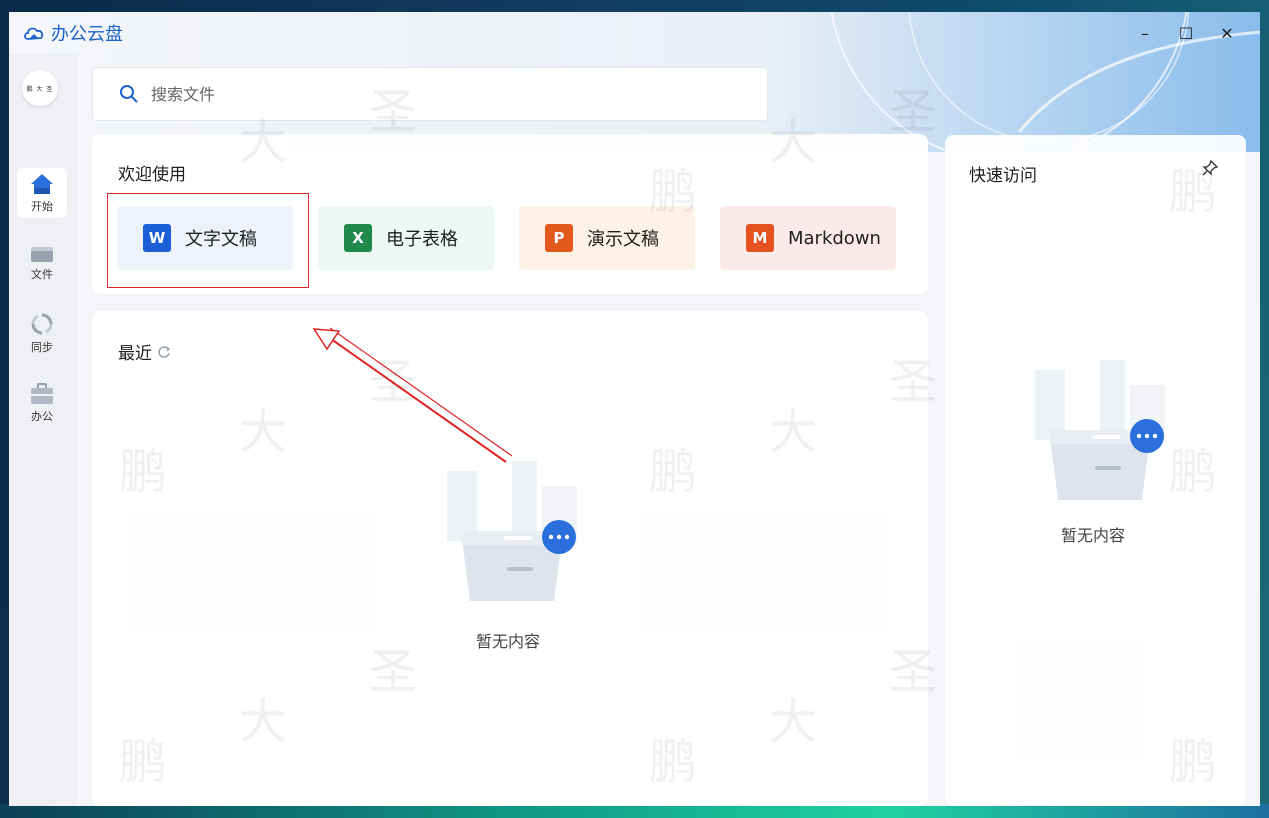 Image resolution: width=1269 pixels, height=818 pixels. I want to click on maximize-icon: ☐, so click(1186, 33).